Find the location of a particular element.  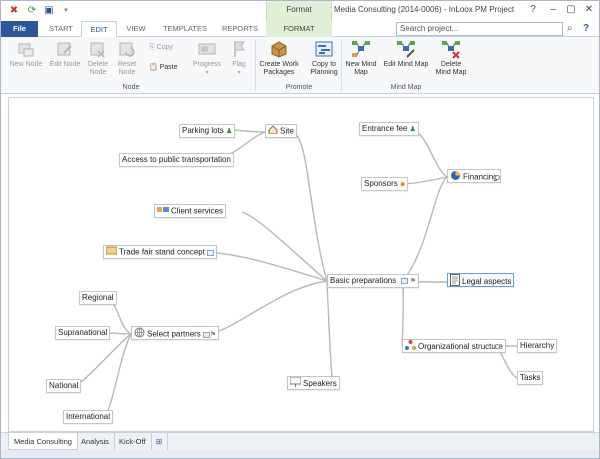

tab-media-consulting: Media Consulting is located at coordinates (43, 441).